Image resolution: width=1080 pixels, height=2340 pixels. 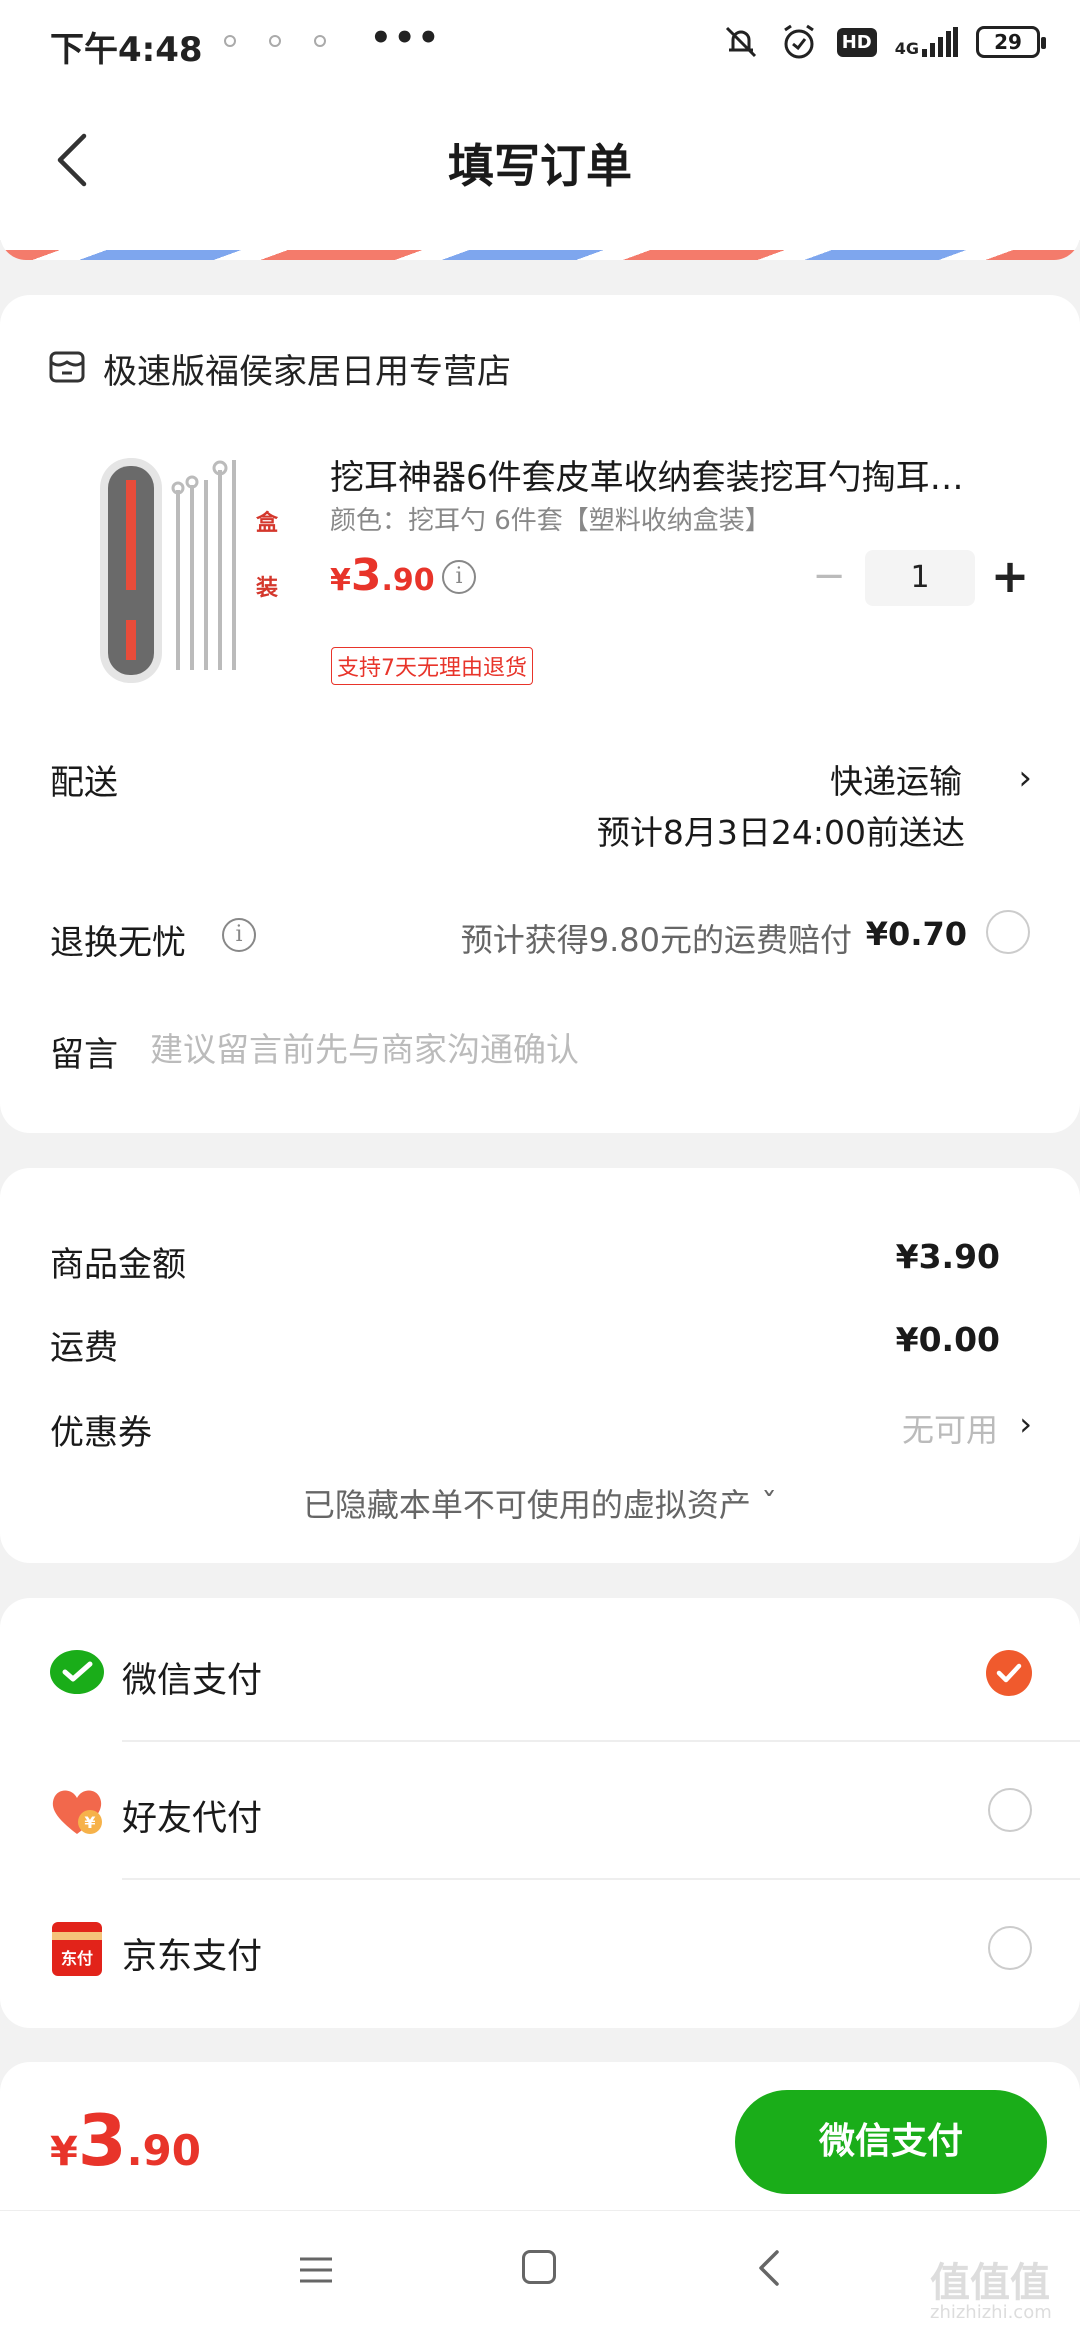 I want to click on product-price: ¥3.90, so click(x=382, y=575).